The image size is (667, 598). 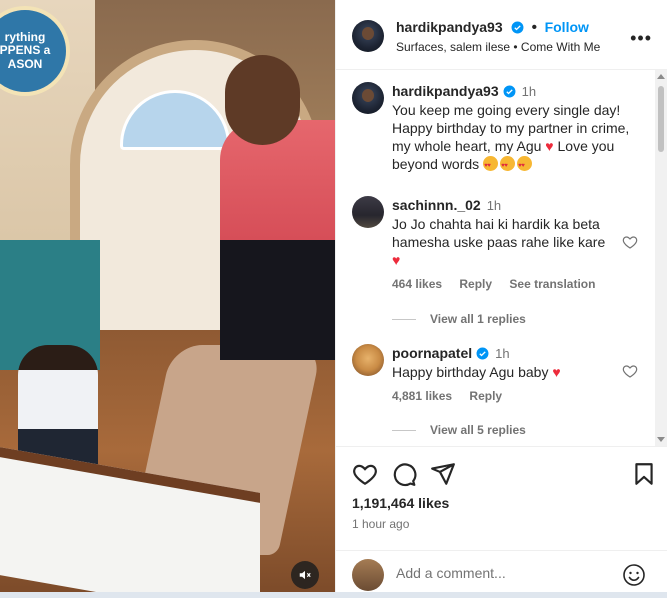 I want to click on comment-likes: 464 likes, so click(x=417, y=284).